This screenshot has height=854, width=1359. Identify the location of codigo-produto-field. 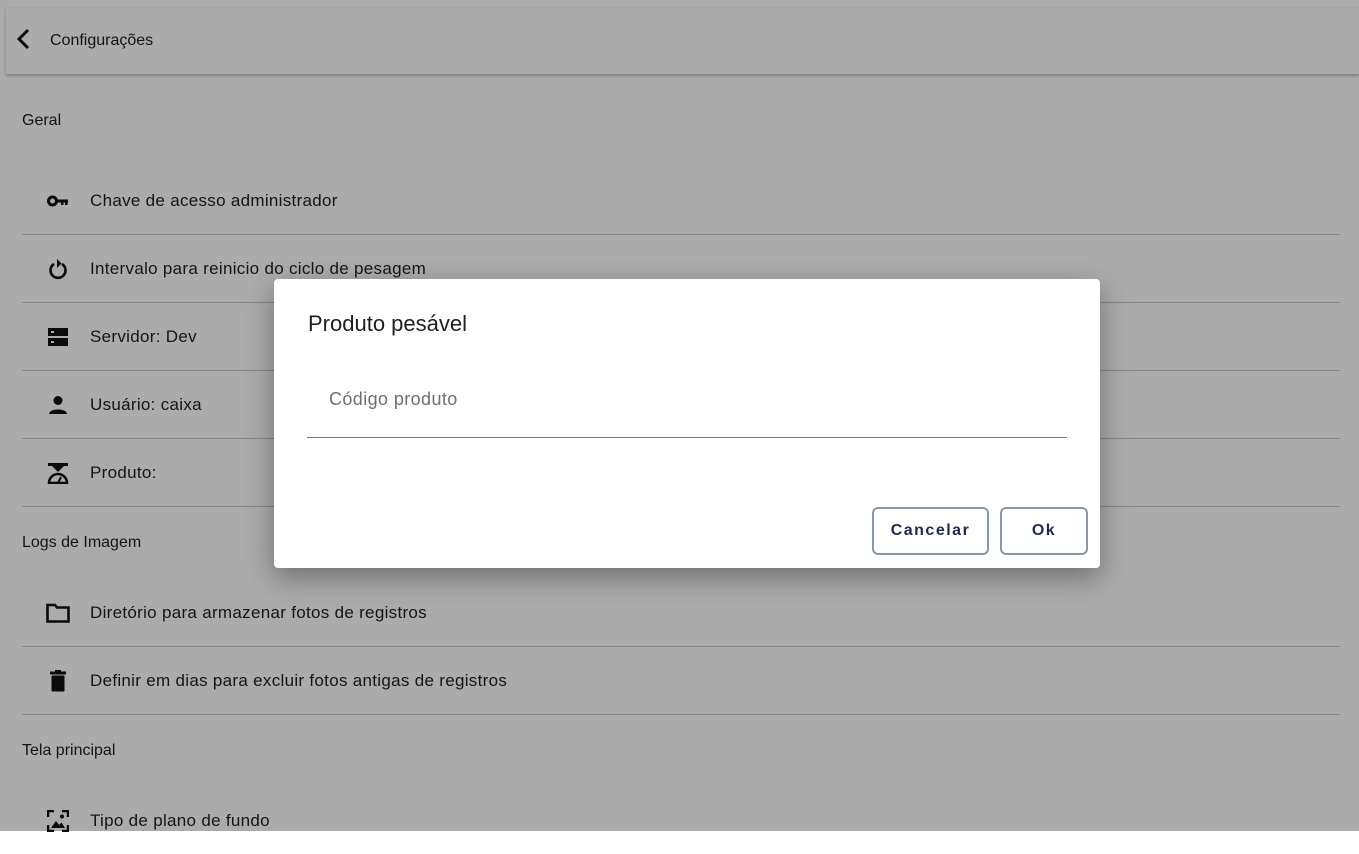
(688, 403).